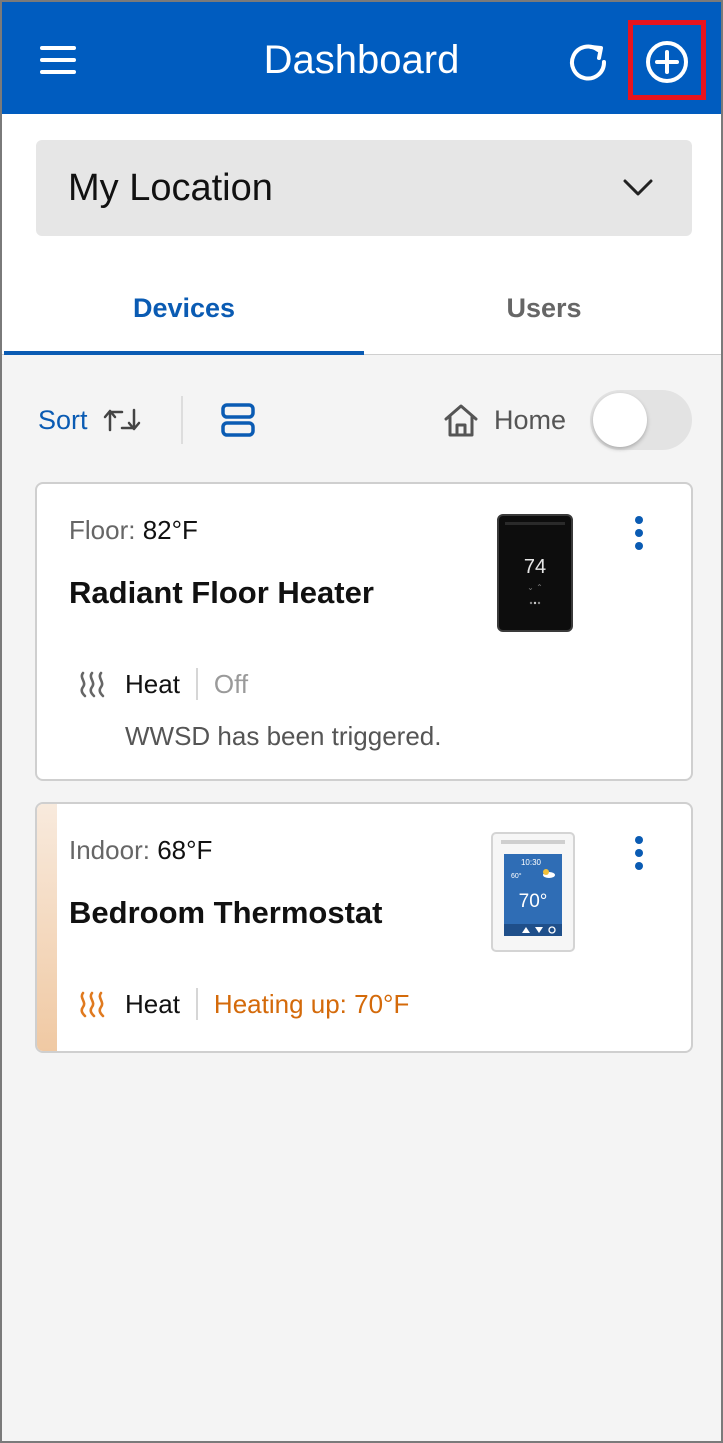  What do you see at coordinates (182, 420) in the screenshot?
I see `toolbar-divider` at bounding box center [182, 420].